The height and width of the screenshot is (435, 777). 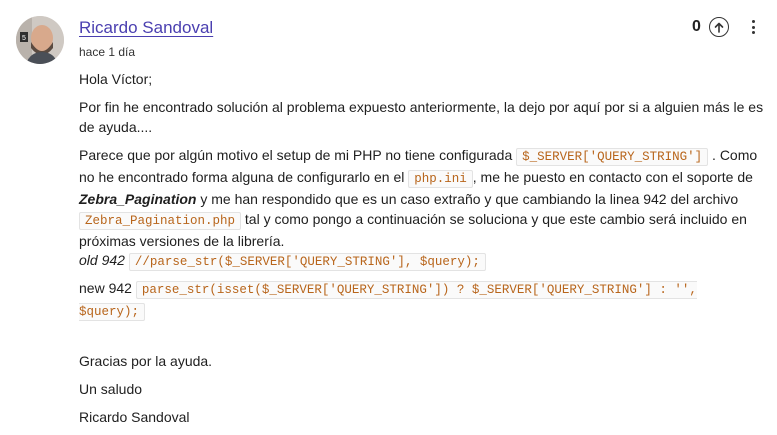 I want to click on new-line-label: new 942, so click(x=105, y=288).